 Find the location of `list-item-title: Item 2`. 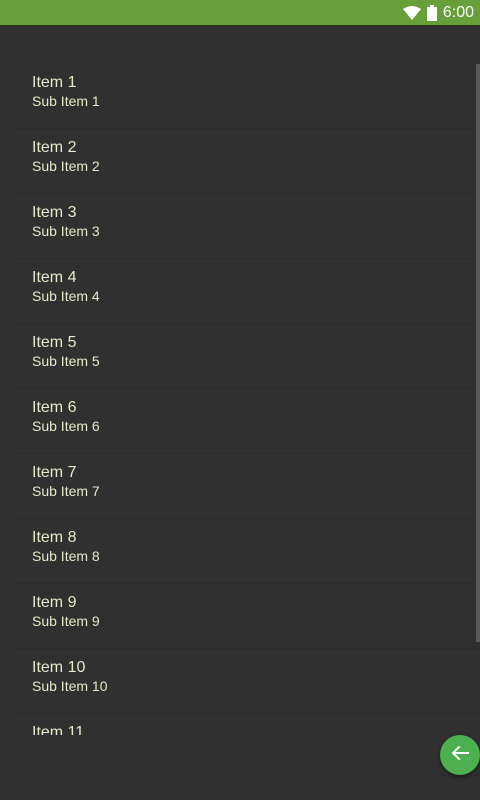

list-item-title: Item 2 is located at coordinates (54, 147).